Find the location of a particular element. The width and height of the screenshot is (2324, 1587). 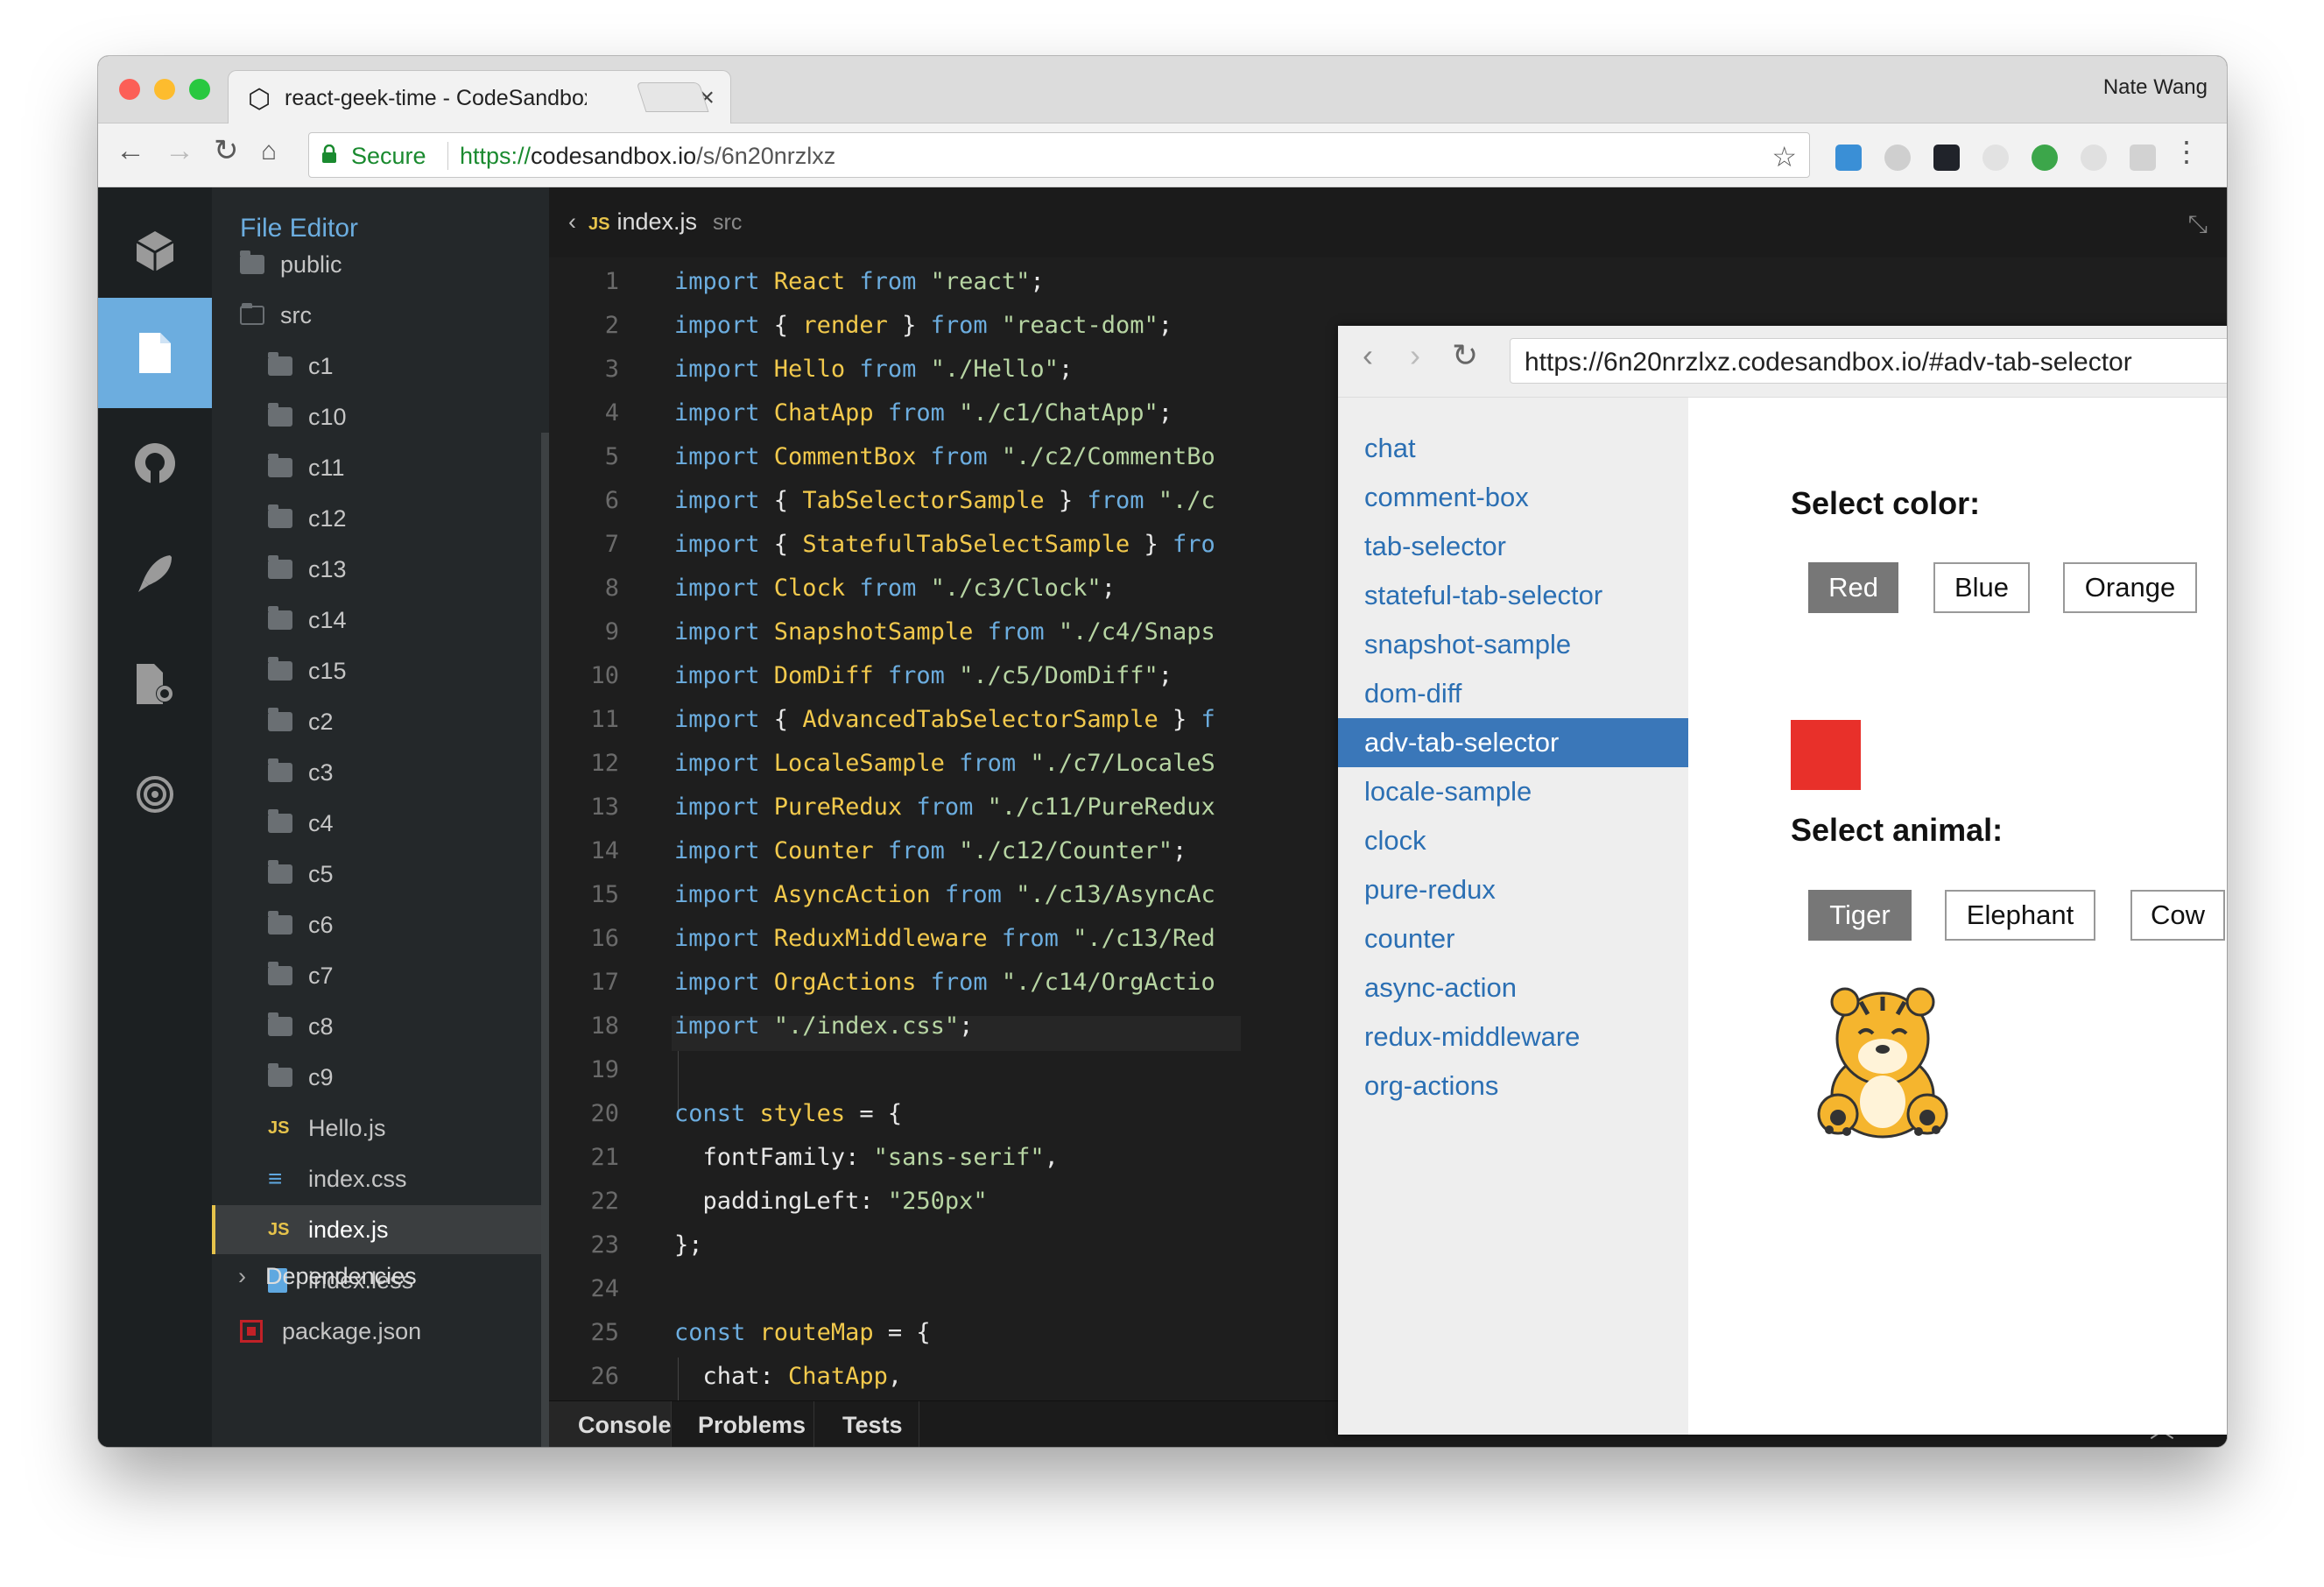

file-tree-item: c9 is located at coordinates (376, 1077).